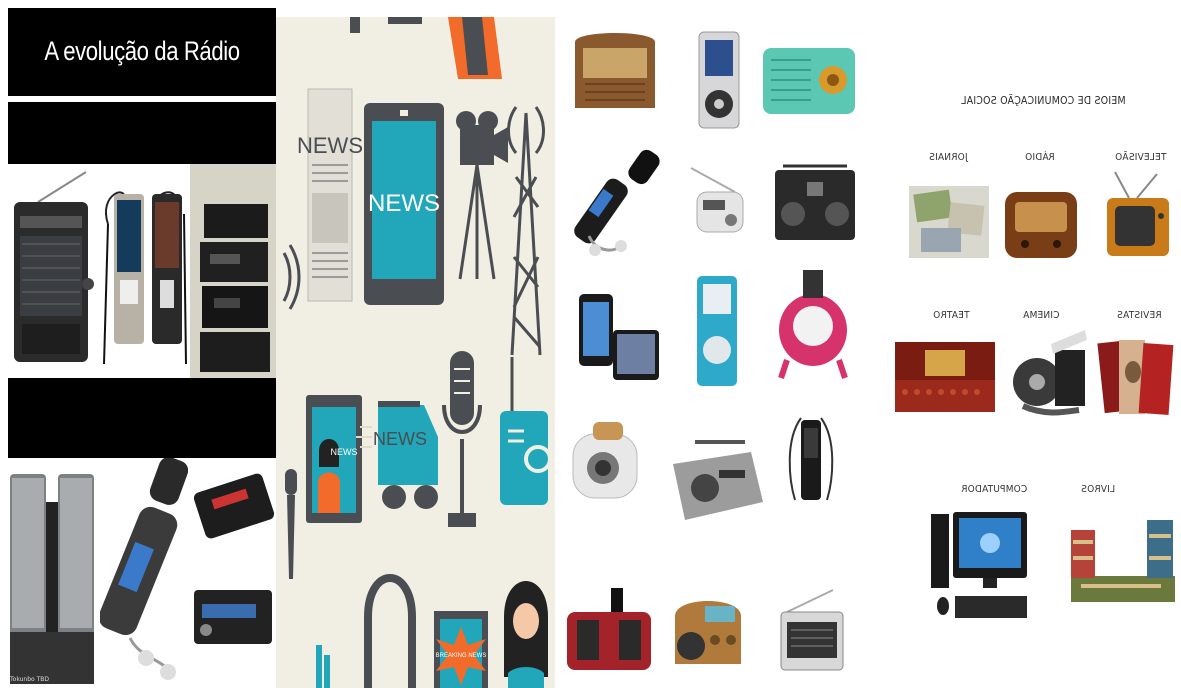  Describe the element at coordinates (233, 573) in the screenshot. I see `car-stereo-photo` at that location.